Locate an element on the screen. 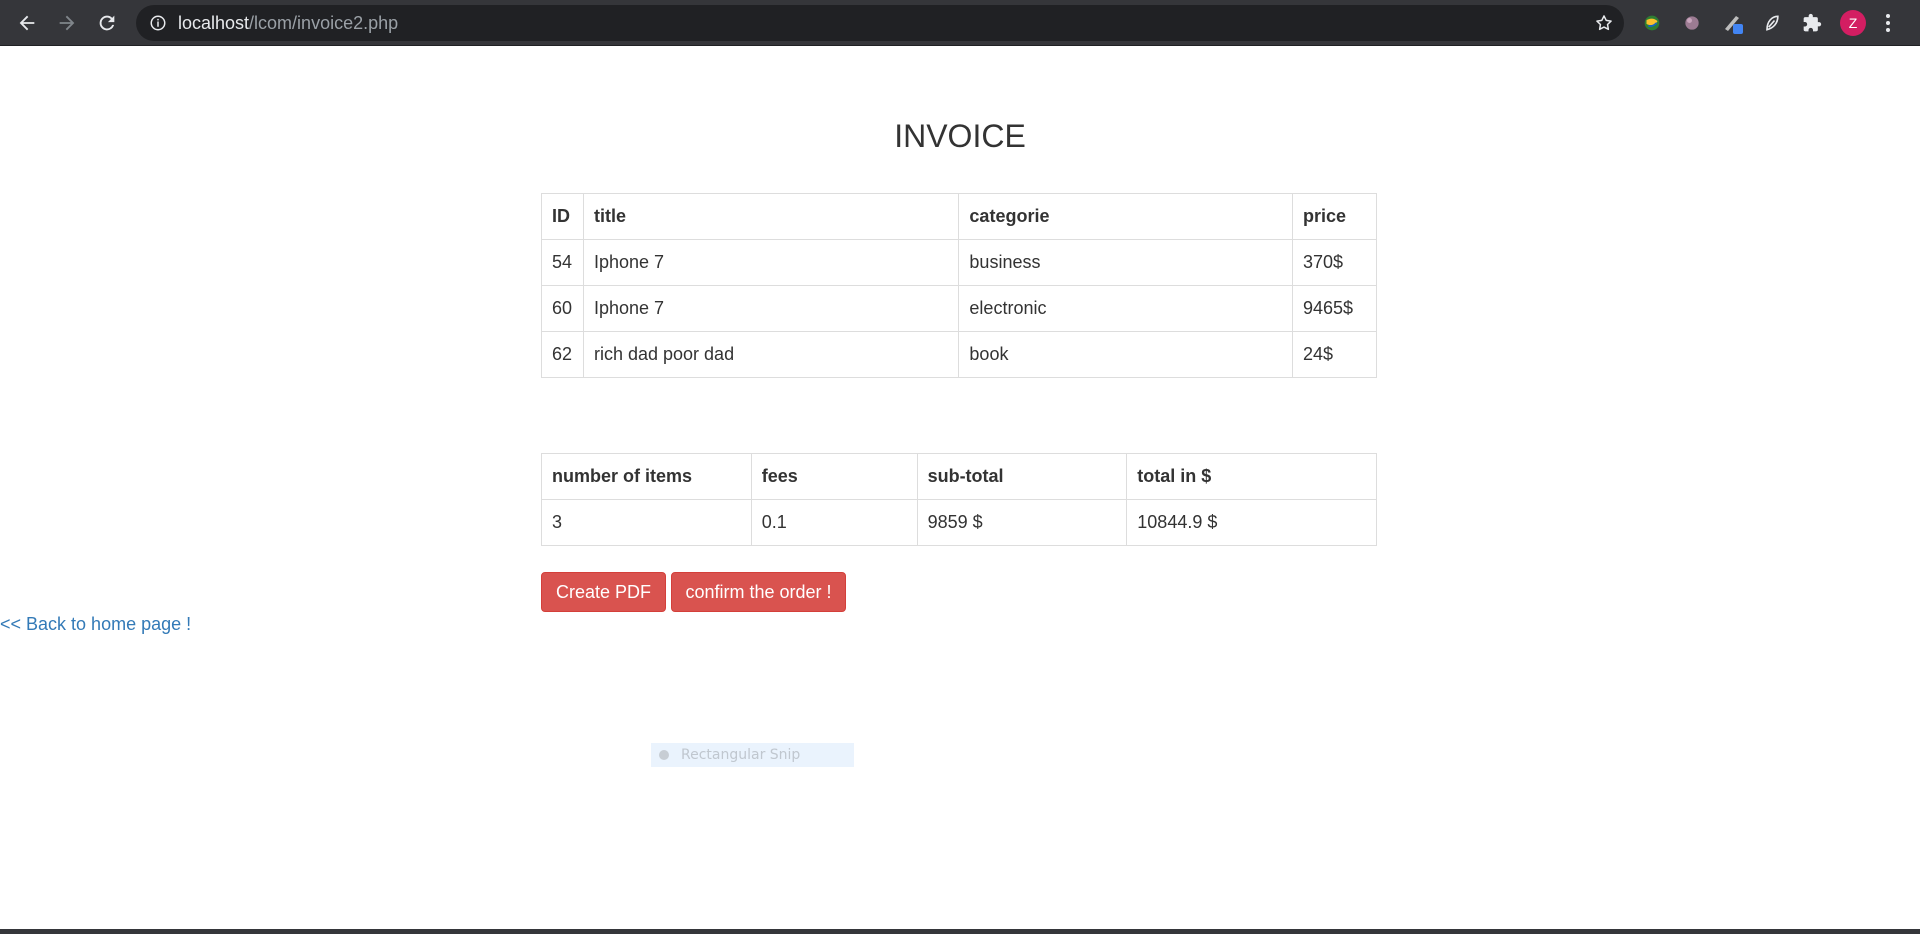 This screenshot has width=1920, height=934. url-text: localhost/lcom/invoice2.php is located at coordinates (288, 23).